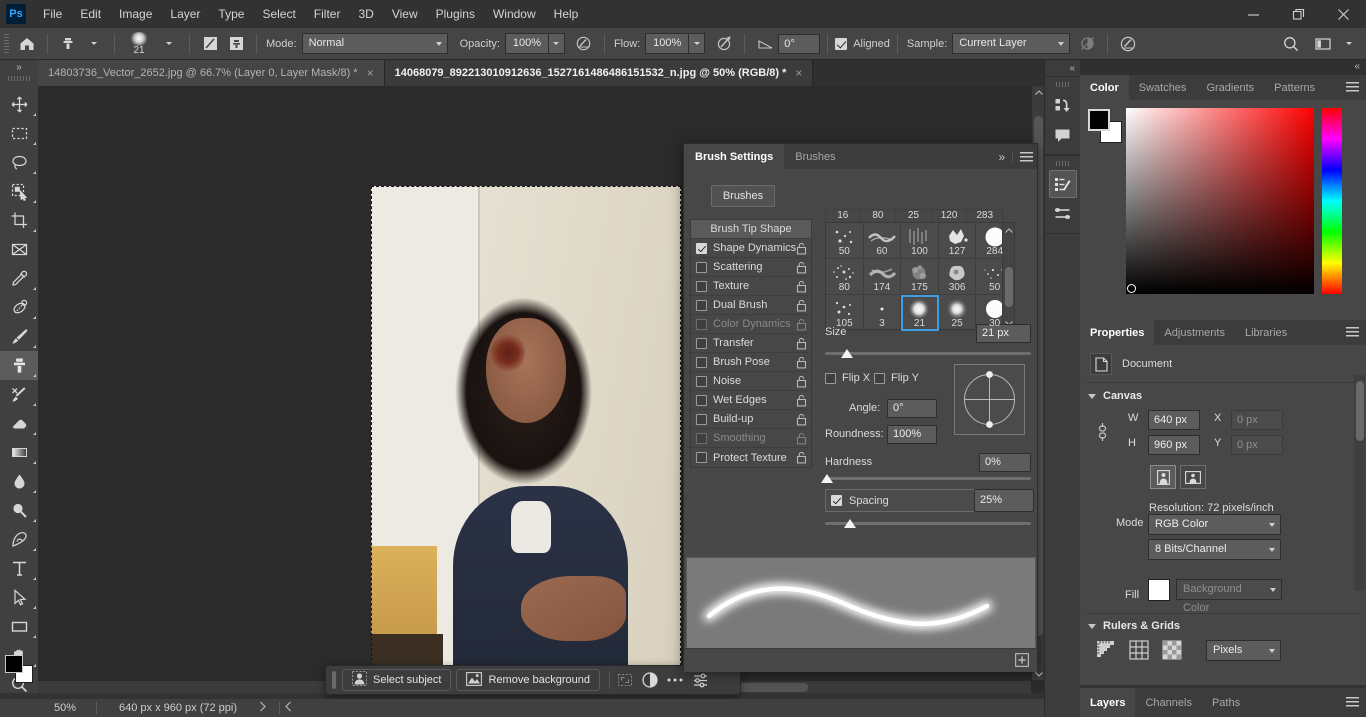  Describe the element at coordinates (751, 229) in the screenshot. I see `brush-tip-shape-row: Brush Tip Shape` at that location.